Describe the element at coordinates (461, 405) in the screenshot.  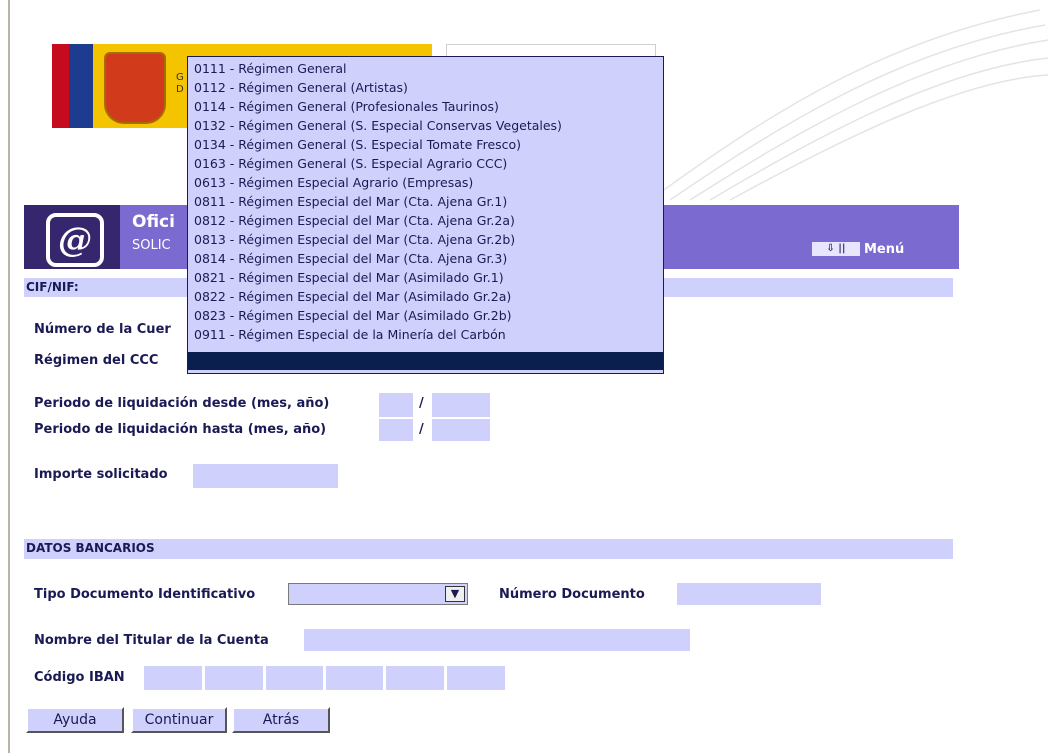
I see `desde-anio-input` at that location.